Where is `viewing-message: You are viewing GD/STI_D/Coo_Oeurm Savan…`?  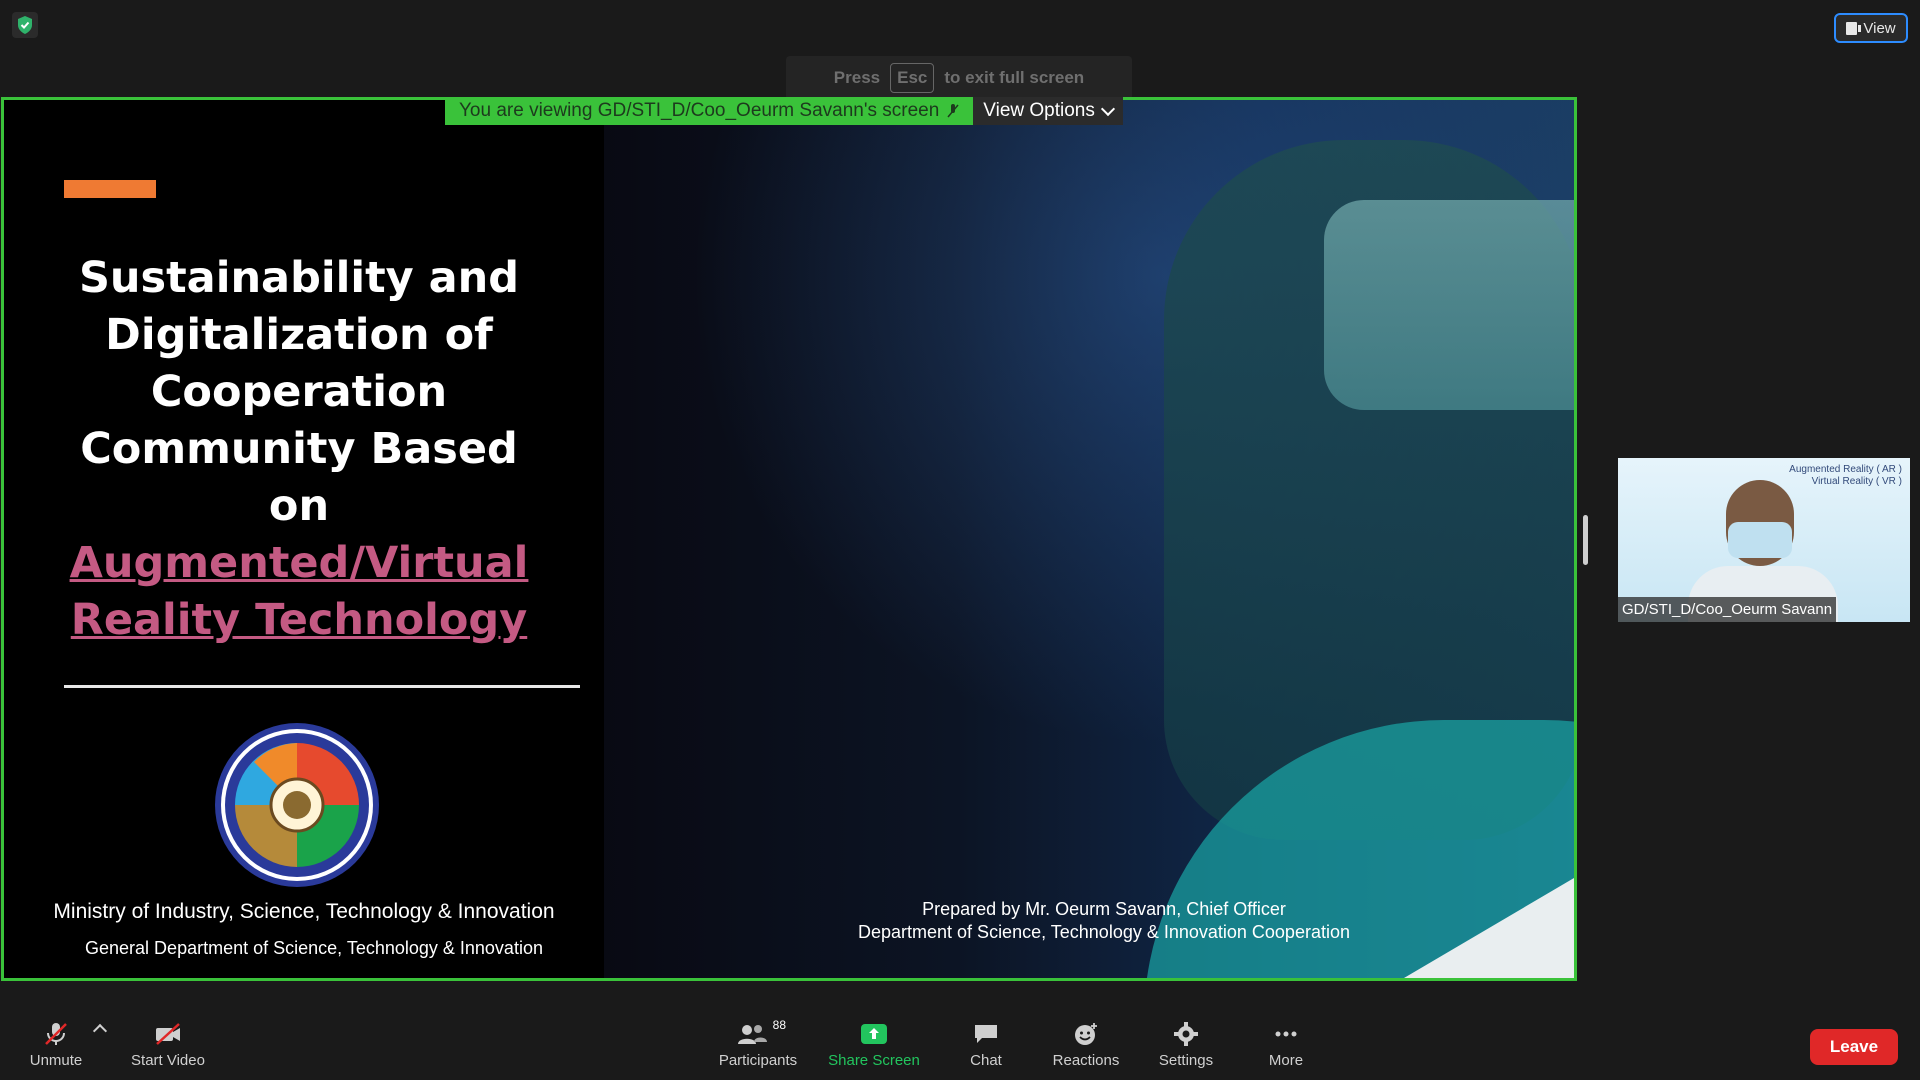
viewing-message: You are viewing GD/STI_D/Coo_Oeurm Savan… is located at coordinates (709, 111).